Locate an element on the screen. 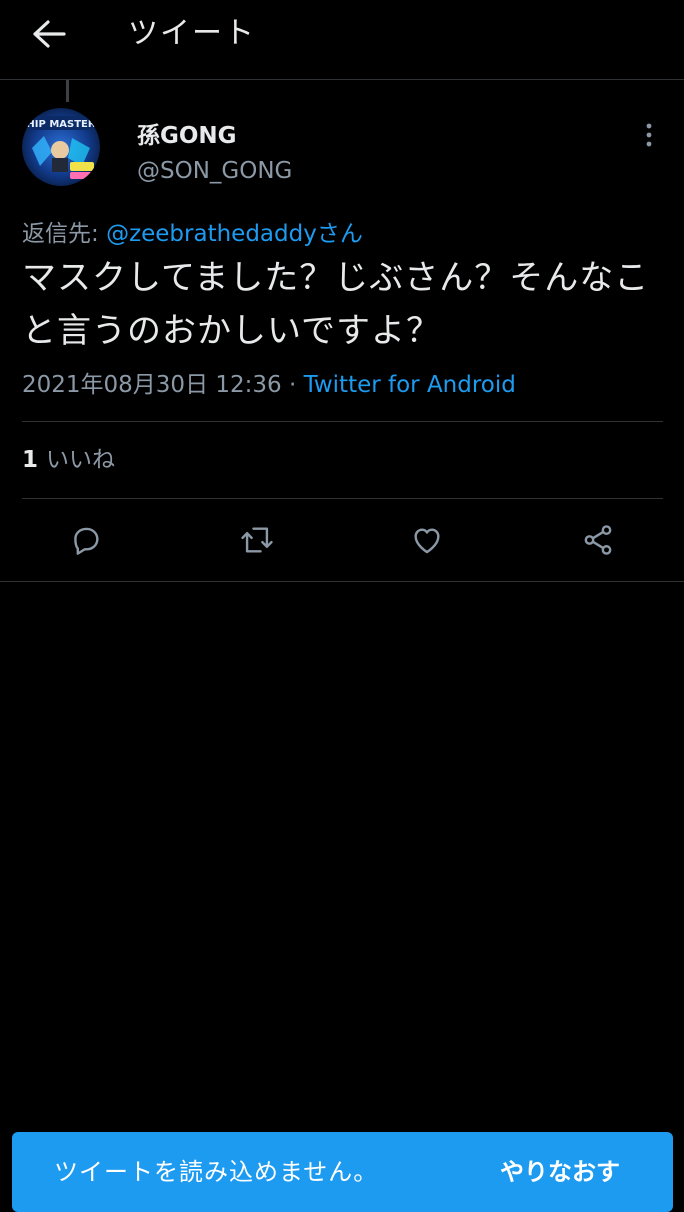 The height and width of the screenshot is (1212, 684). avatar: HIP MASTER is located at coordinates (61, 147).